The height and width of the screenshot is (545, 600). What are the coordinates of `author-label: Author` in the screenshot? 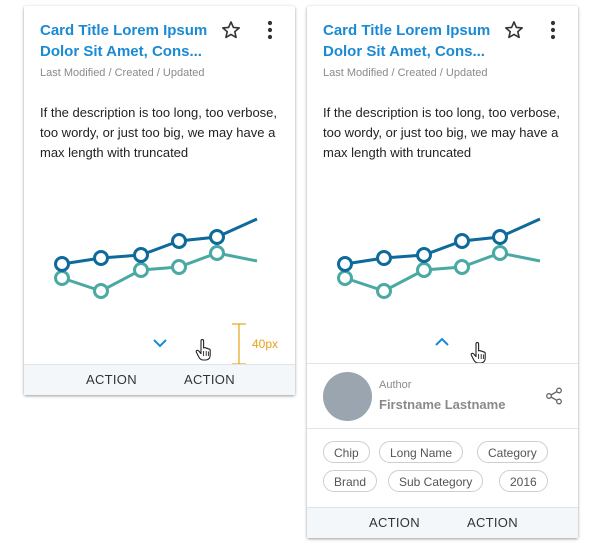 It's located at (395, 385).